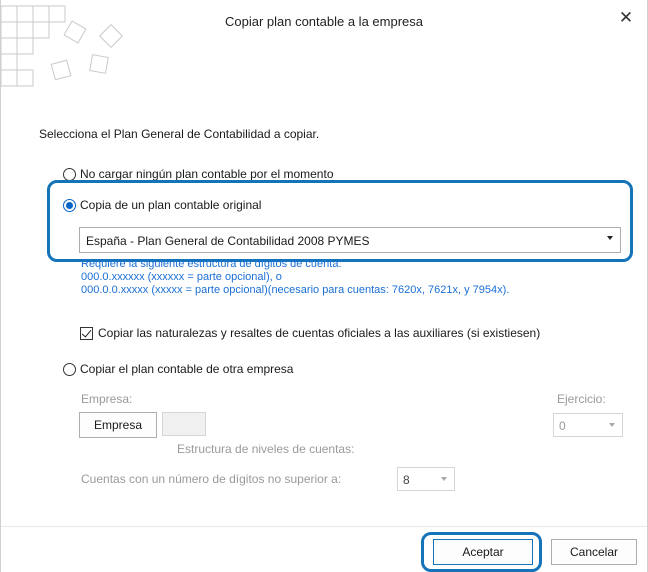 This screenshot has width=648, height=572. What do you see at coordinates (406, 480) in the screenshot?
I see `digitos-value: 8` at bounding box center [406, 480].